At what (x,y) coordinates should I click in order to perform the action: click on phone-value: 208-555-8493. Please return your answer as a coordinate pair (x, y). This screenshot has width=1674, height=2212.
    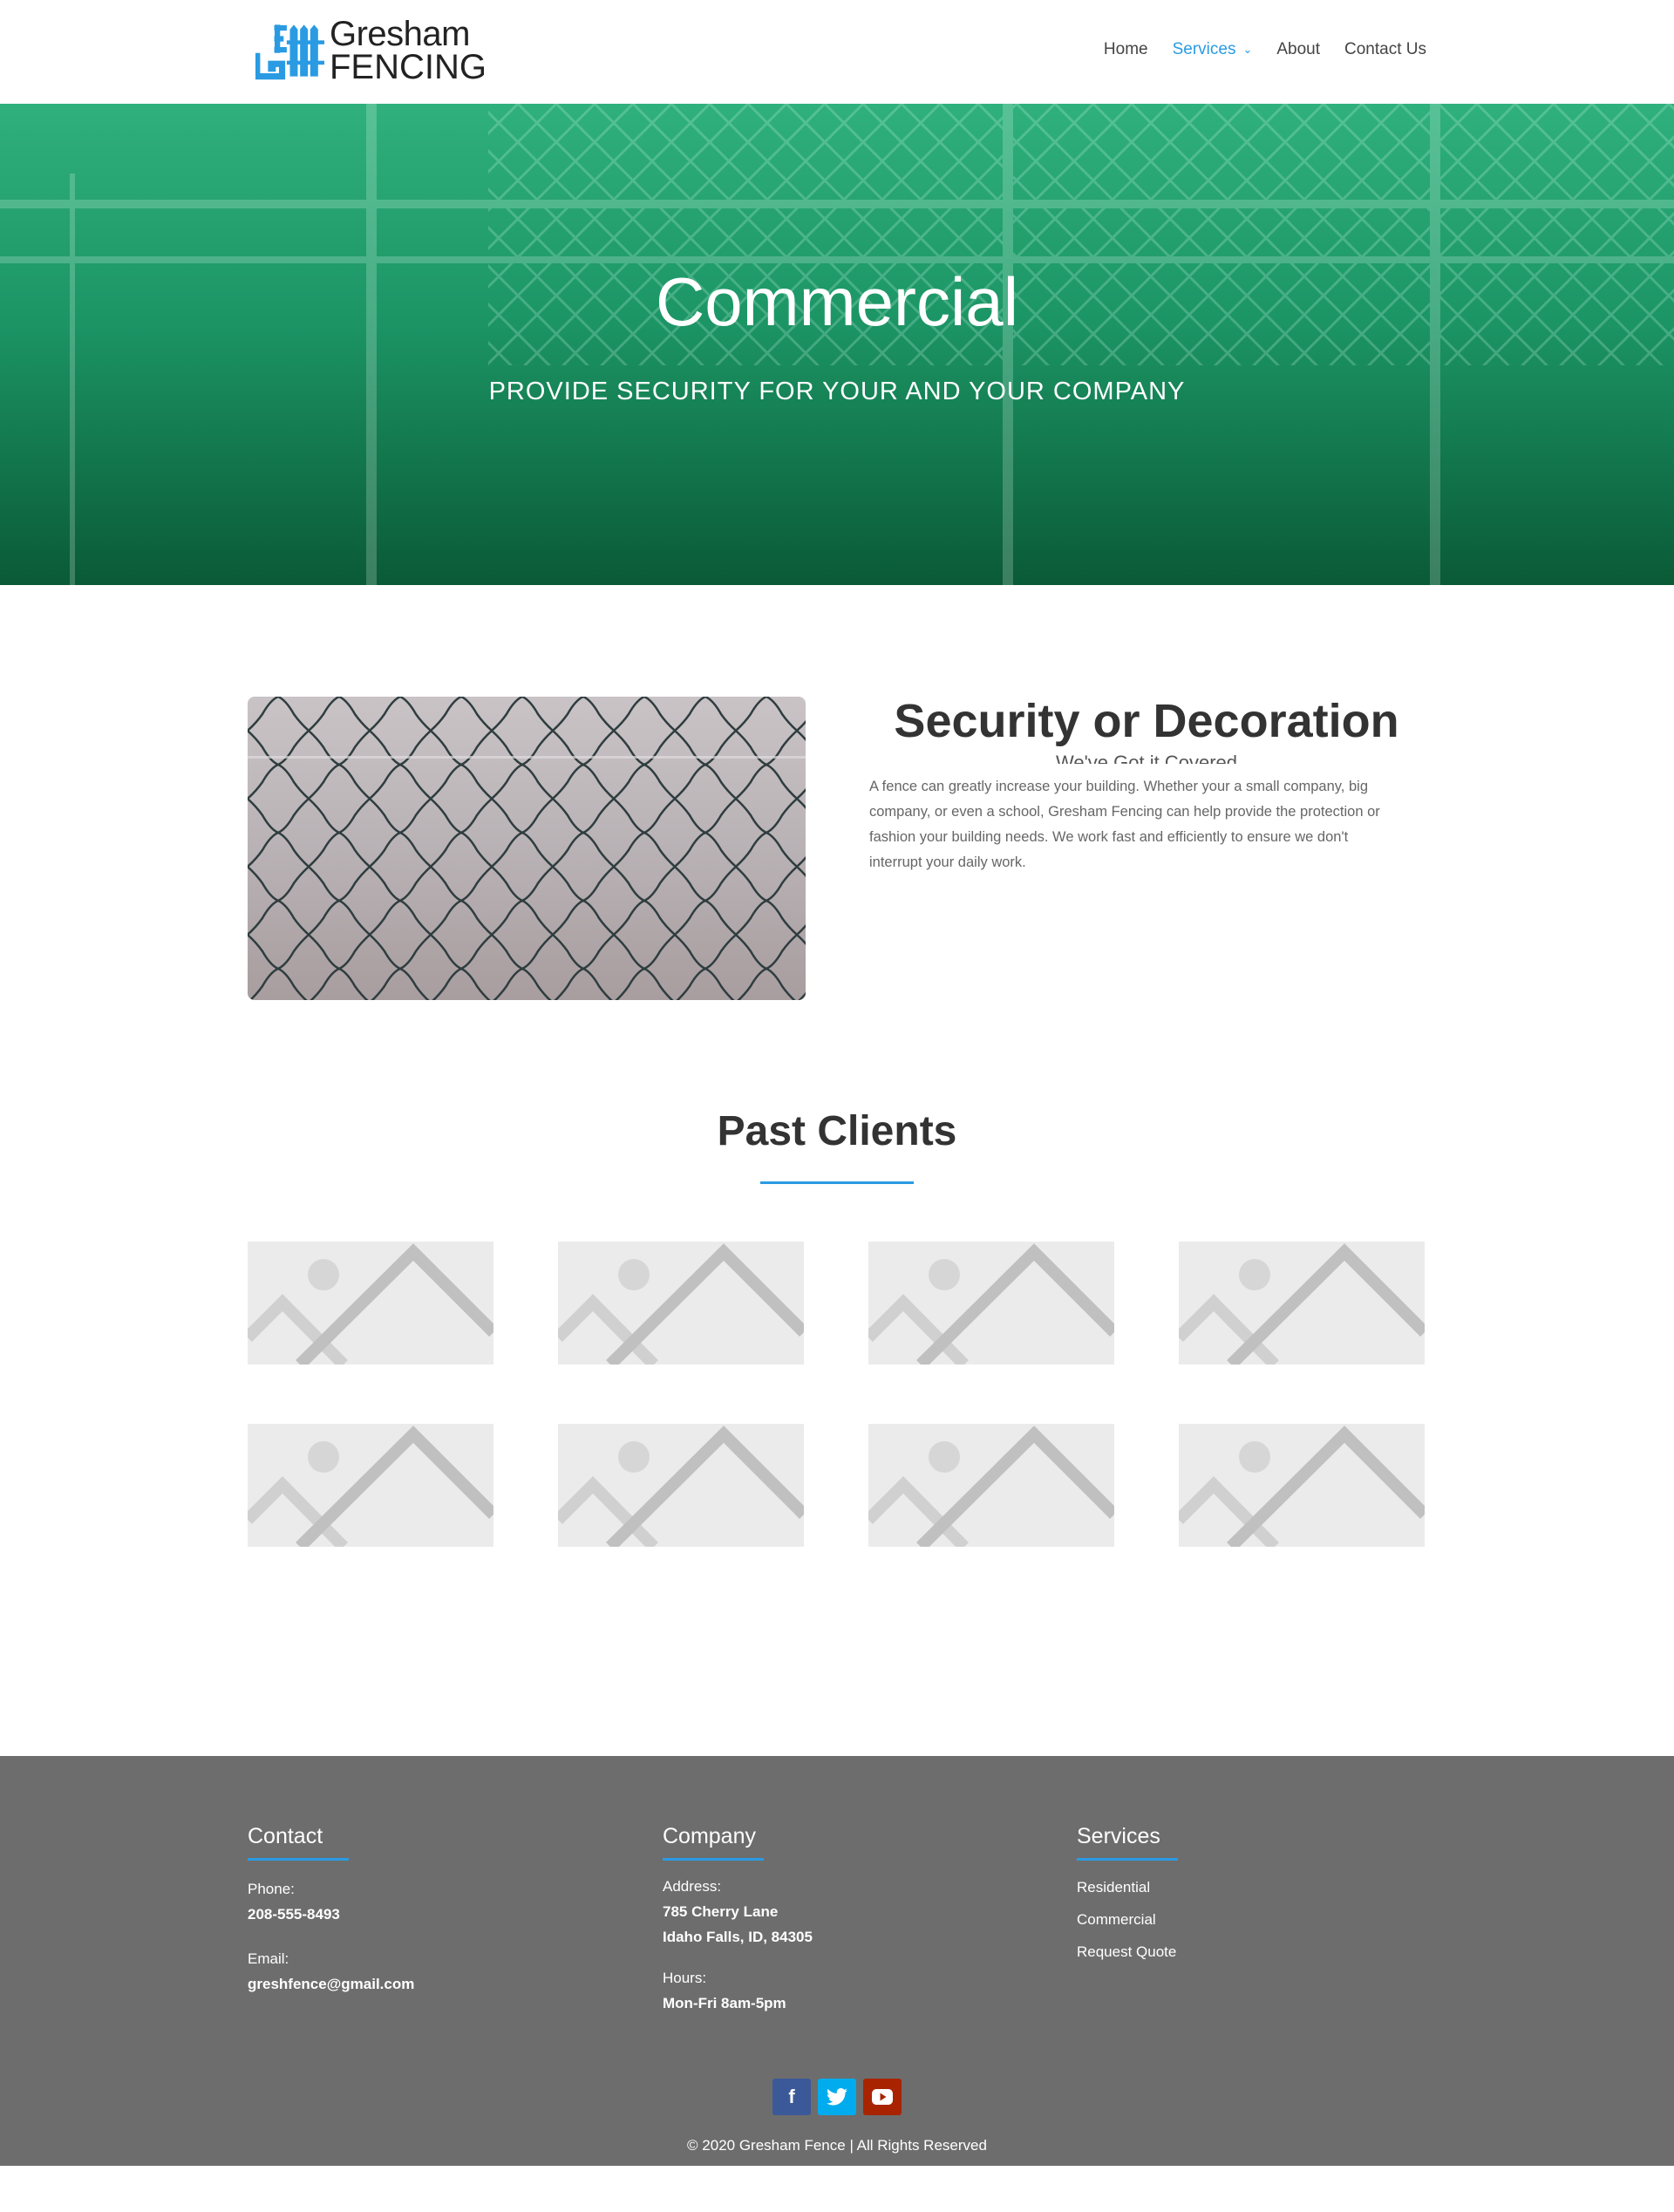
    Looking at the image, I should click on (331, 1914).